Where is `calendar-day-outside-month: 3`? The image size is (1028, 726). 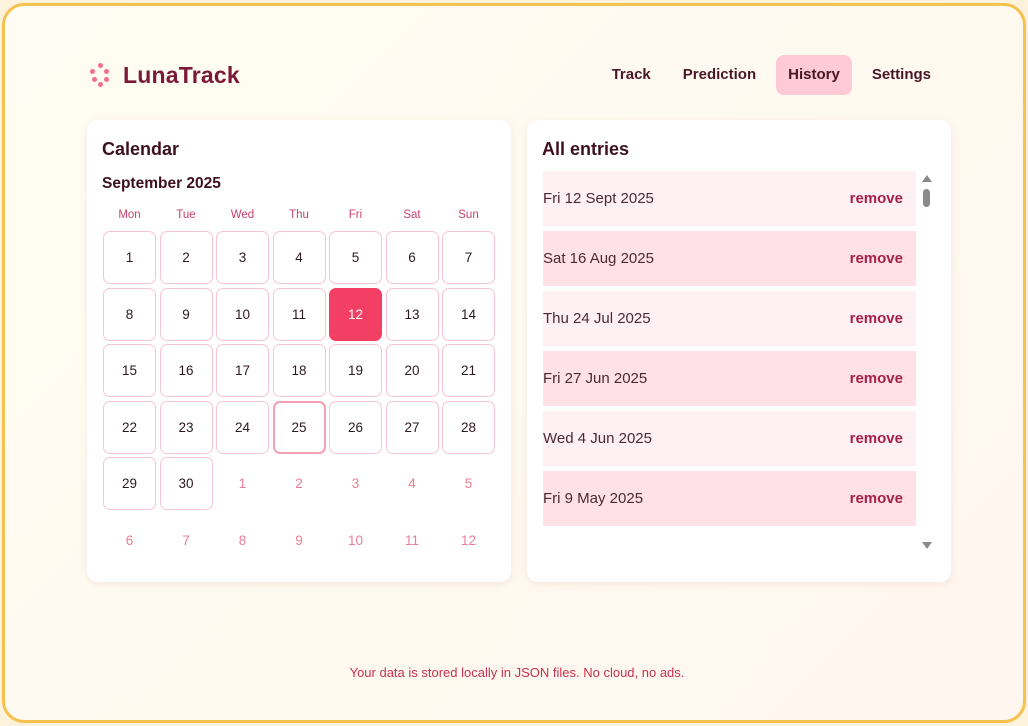 calendar-day-outside-month: 3 is located at coordinates (355, 483).